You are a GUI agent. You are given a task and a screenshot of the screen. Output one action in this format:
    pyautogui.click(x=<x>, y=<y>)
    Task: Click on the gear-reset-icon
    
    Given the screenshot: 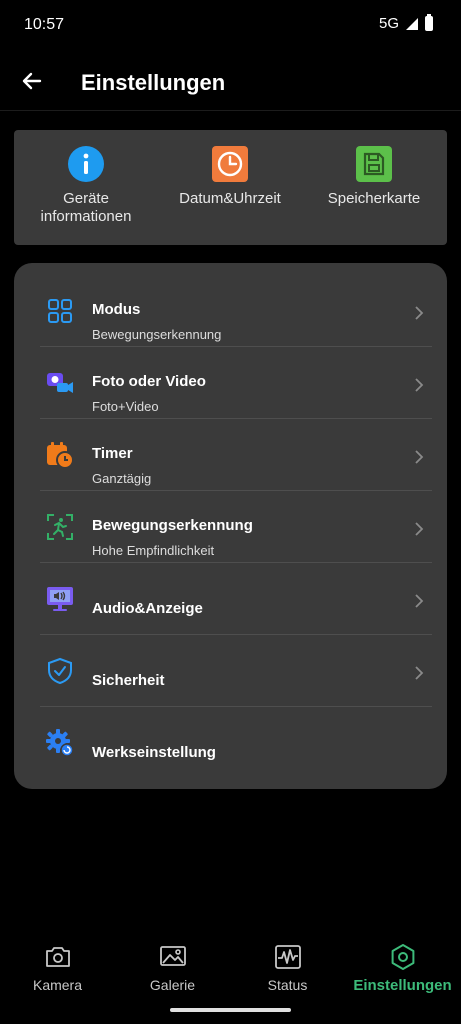 What is the action you would take?
    pyautogui.click(x=60, y=743)
    